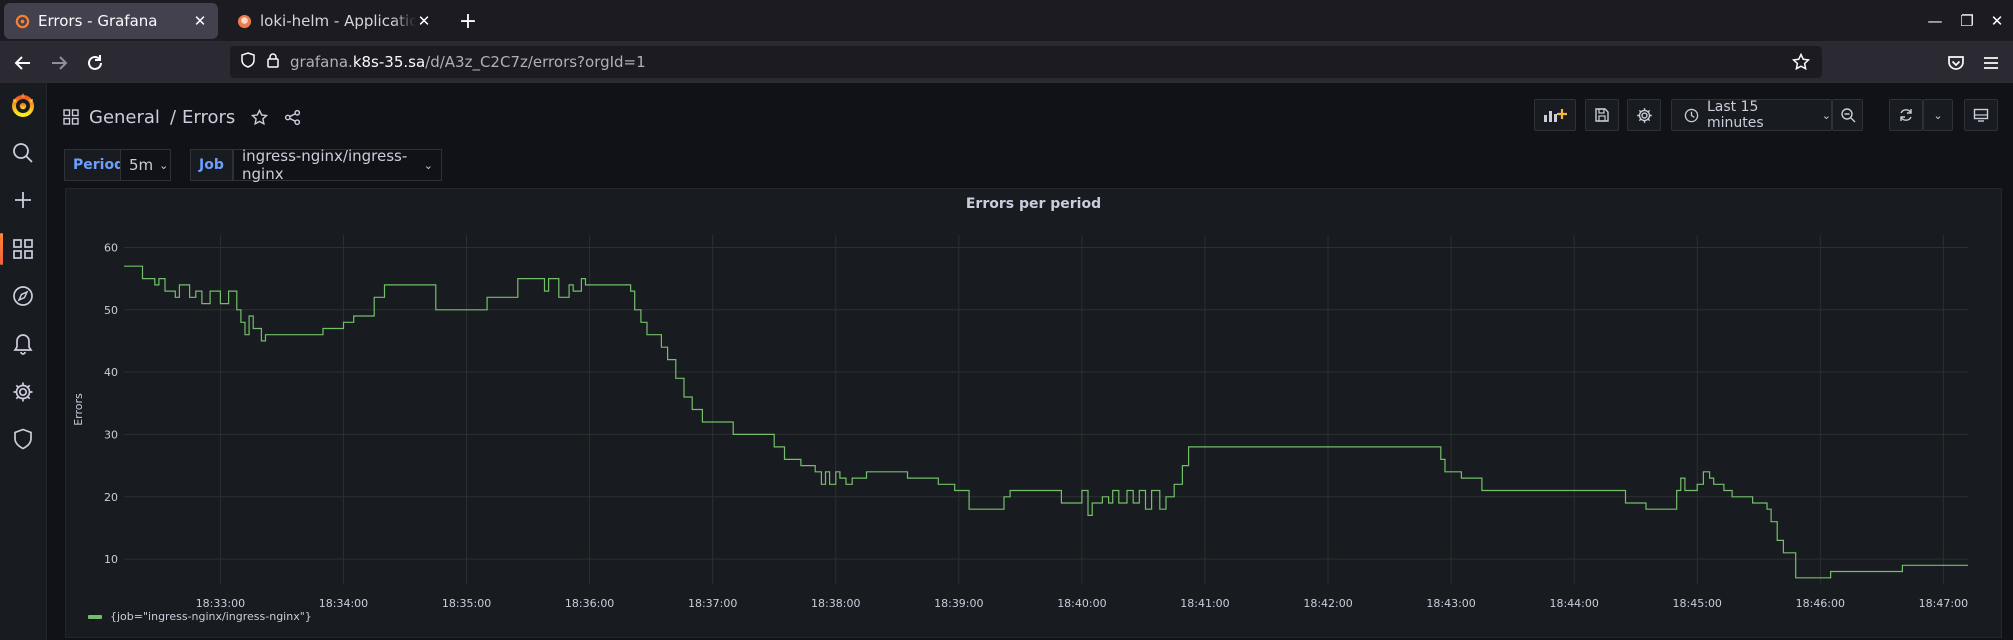  Describe the element at coordinates (248, 62) in the screenshot. I see `tracking-shield-icon` at that location.